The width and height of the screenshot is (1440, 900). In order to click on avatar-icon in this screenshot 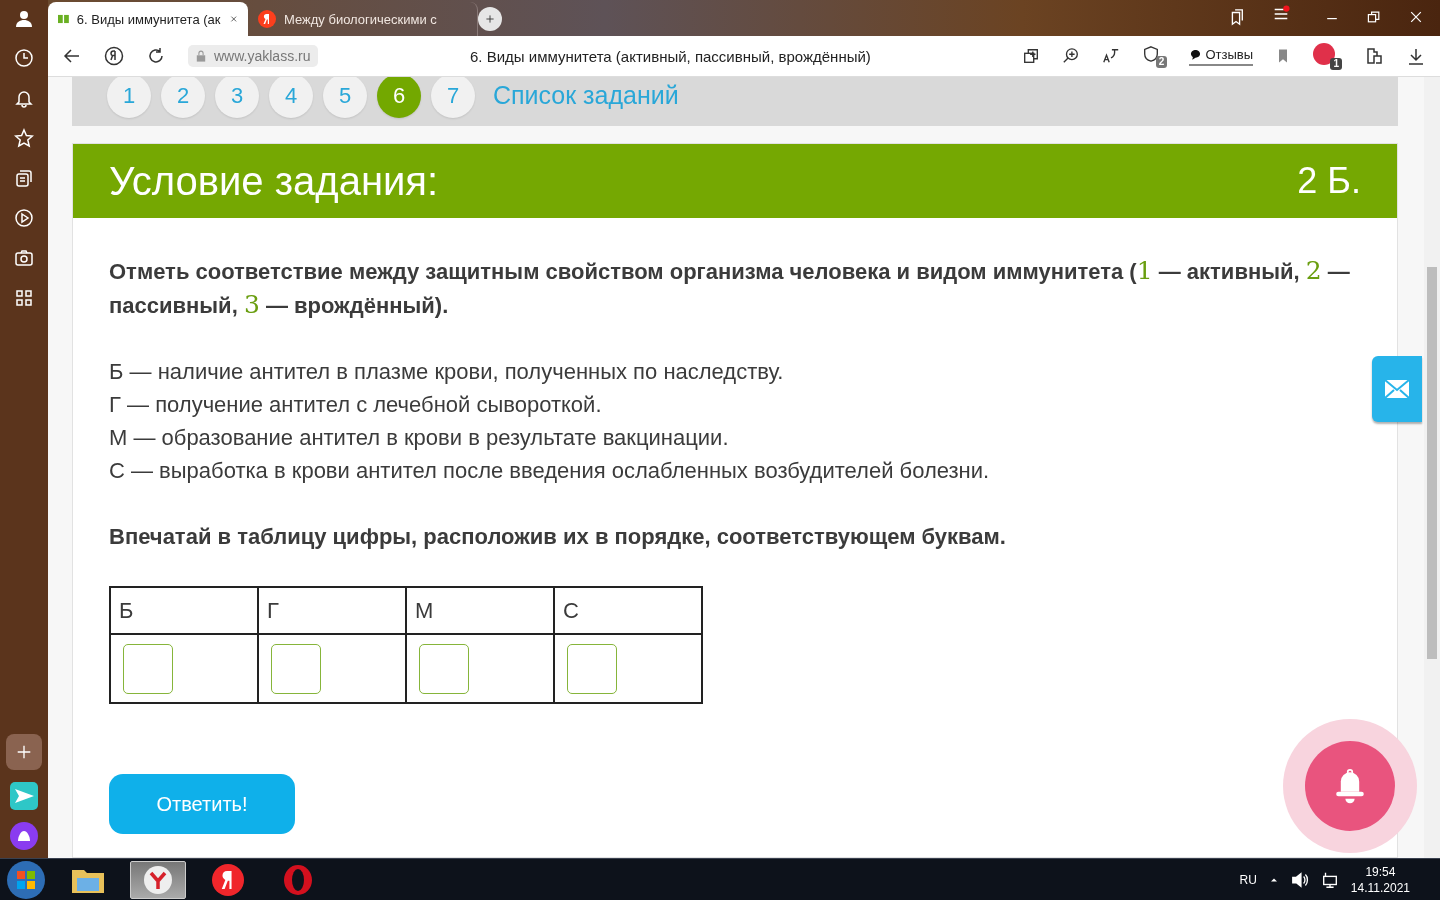, I will do `click(24, 18)`.